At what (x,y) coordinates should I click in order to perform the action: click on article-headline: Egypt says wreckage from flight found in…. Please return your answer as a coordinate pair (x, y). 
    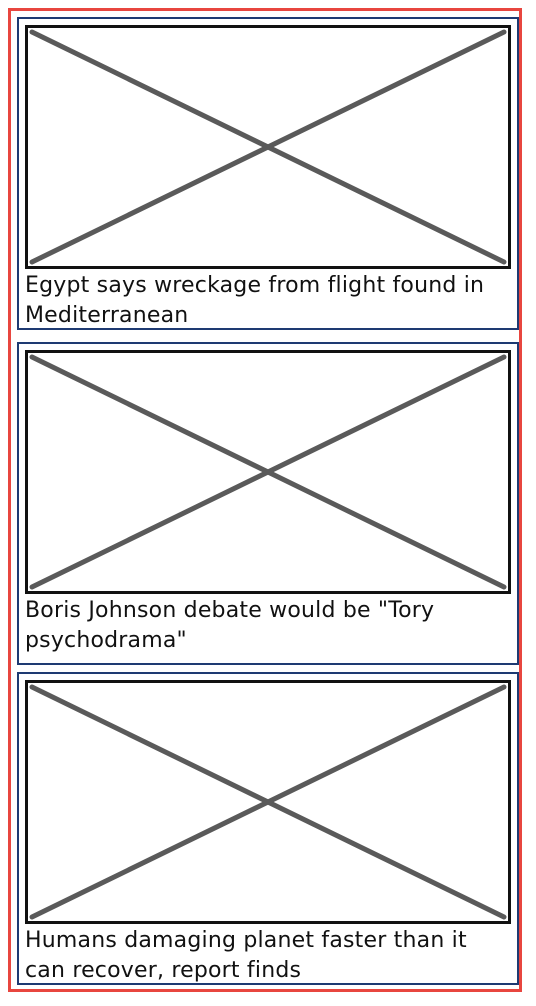
    Looking at the image, I should click on (269, 299).